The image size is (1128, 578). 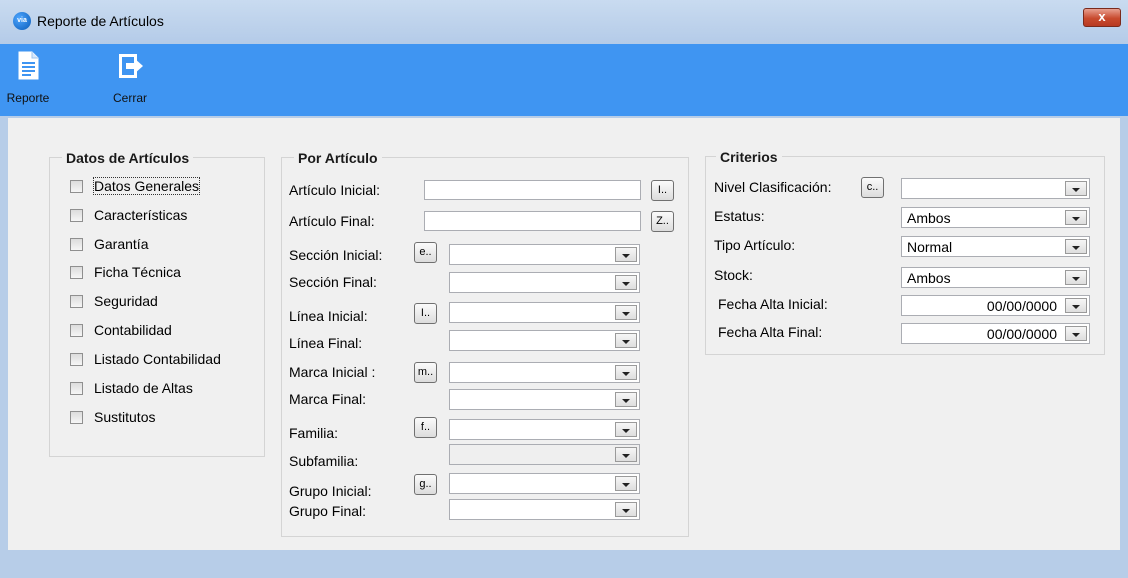 I want to click on familia-label: Familia:, so click(x=314, y=433).